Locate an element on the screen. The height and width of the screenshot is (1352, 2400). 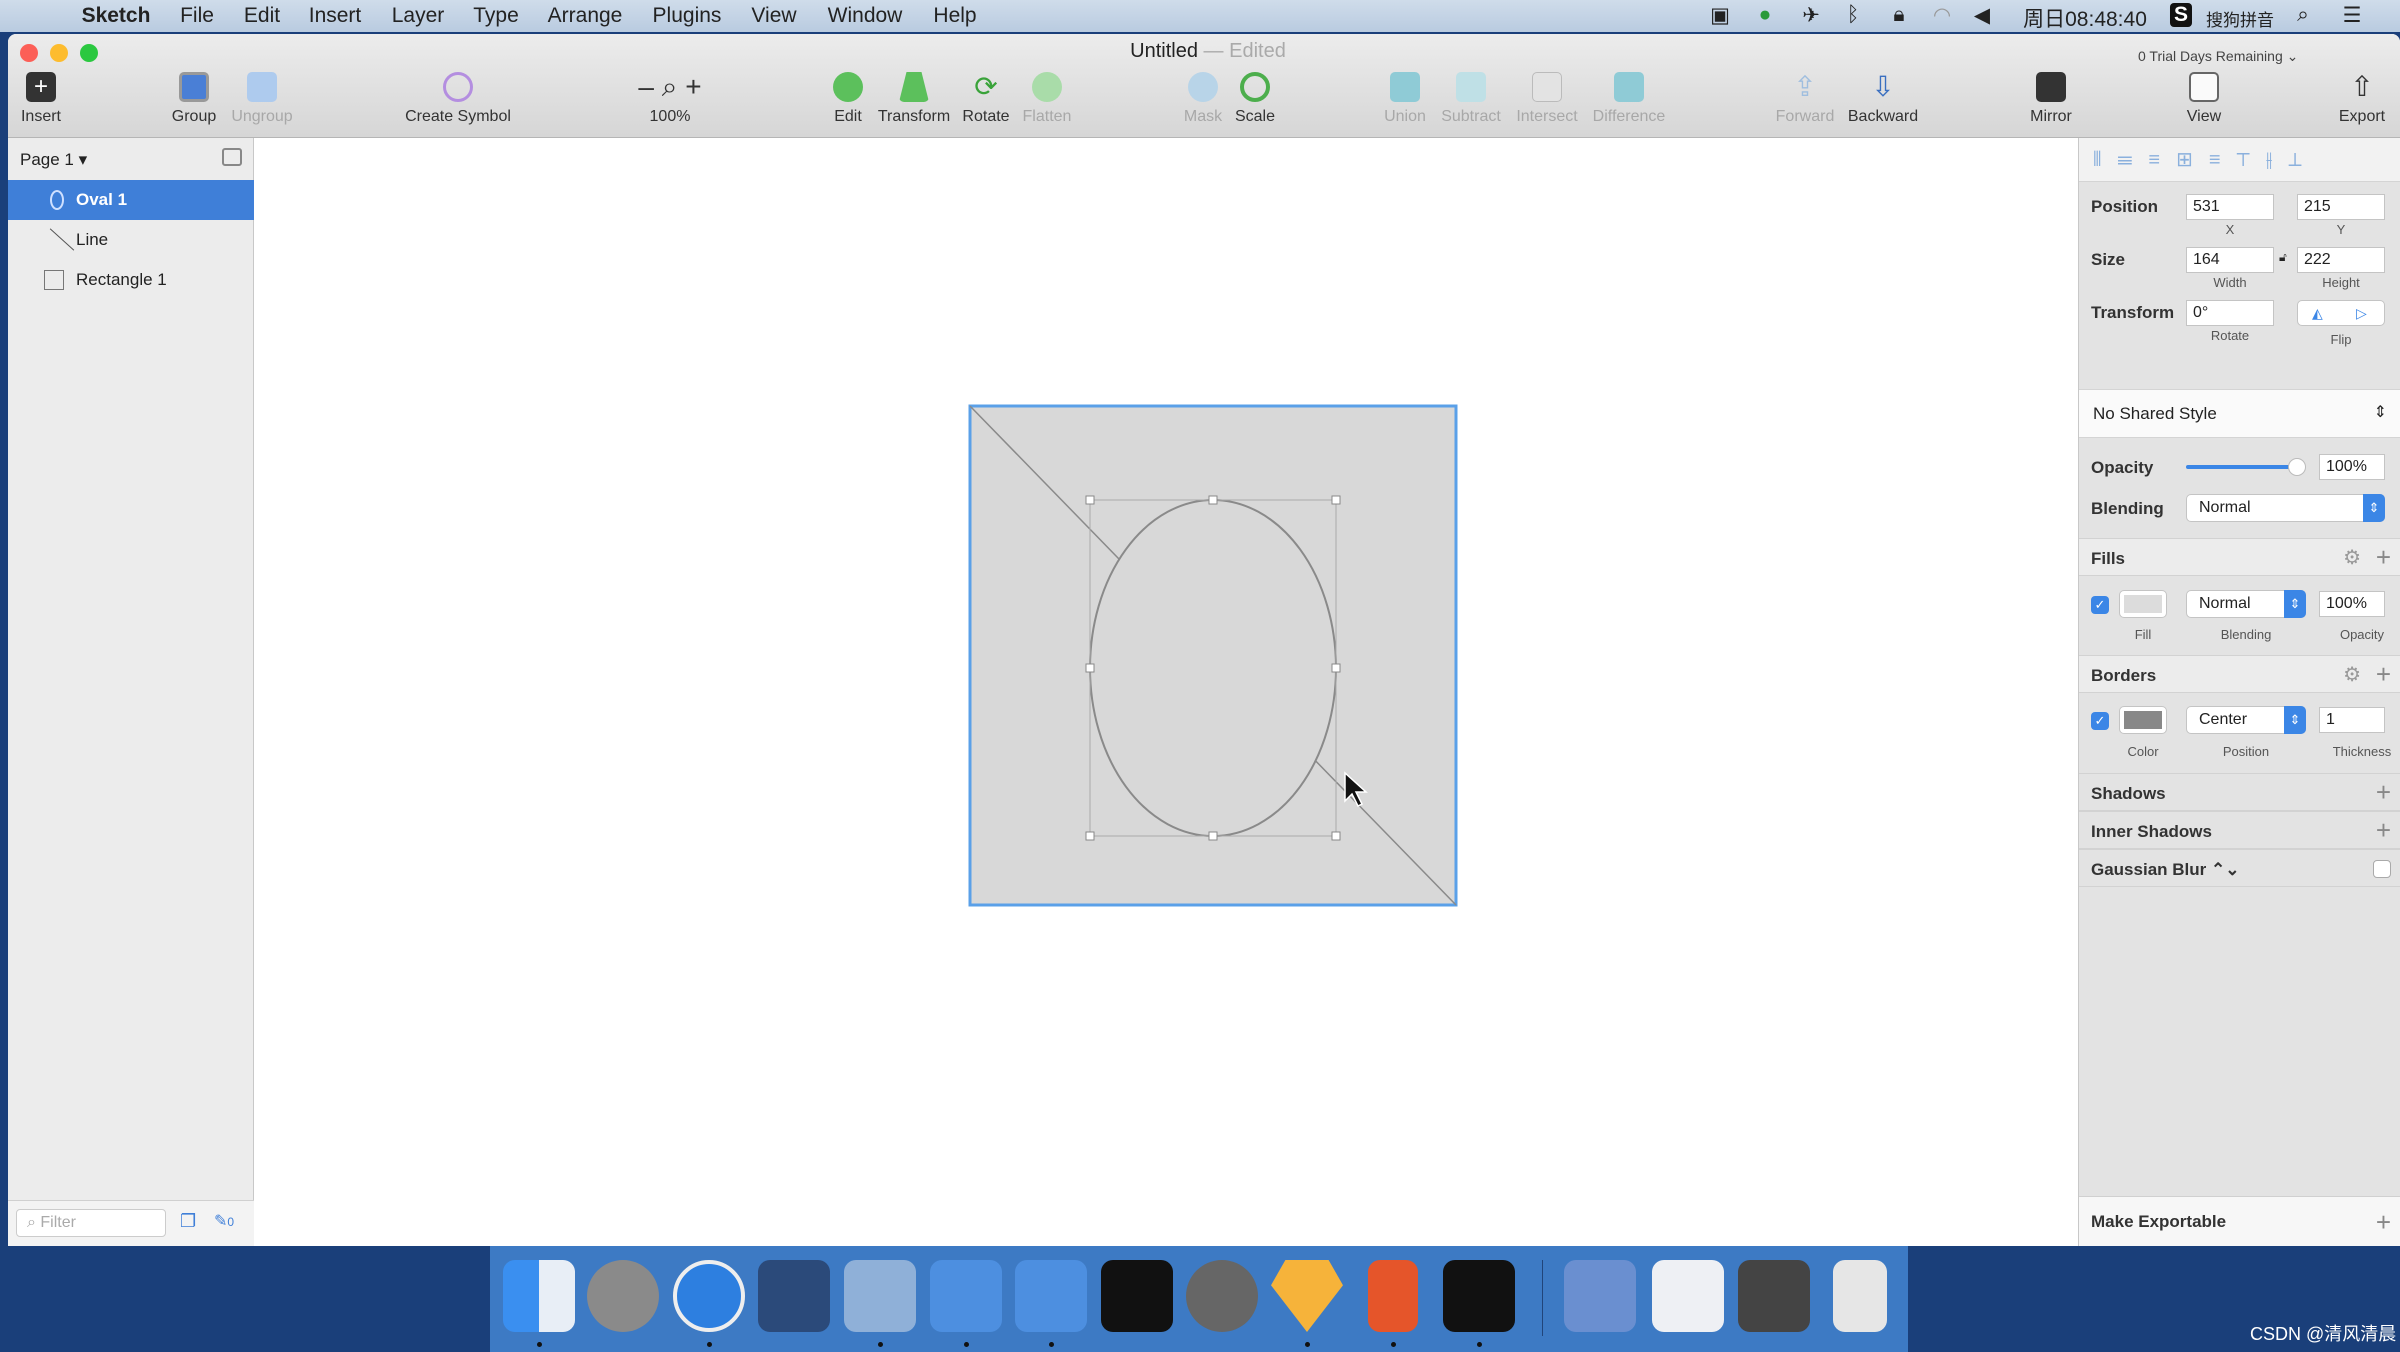
document-window-icon is located at coordinates (1688, 1296).